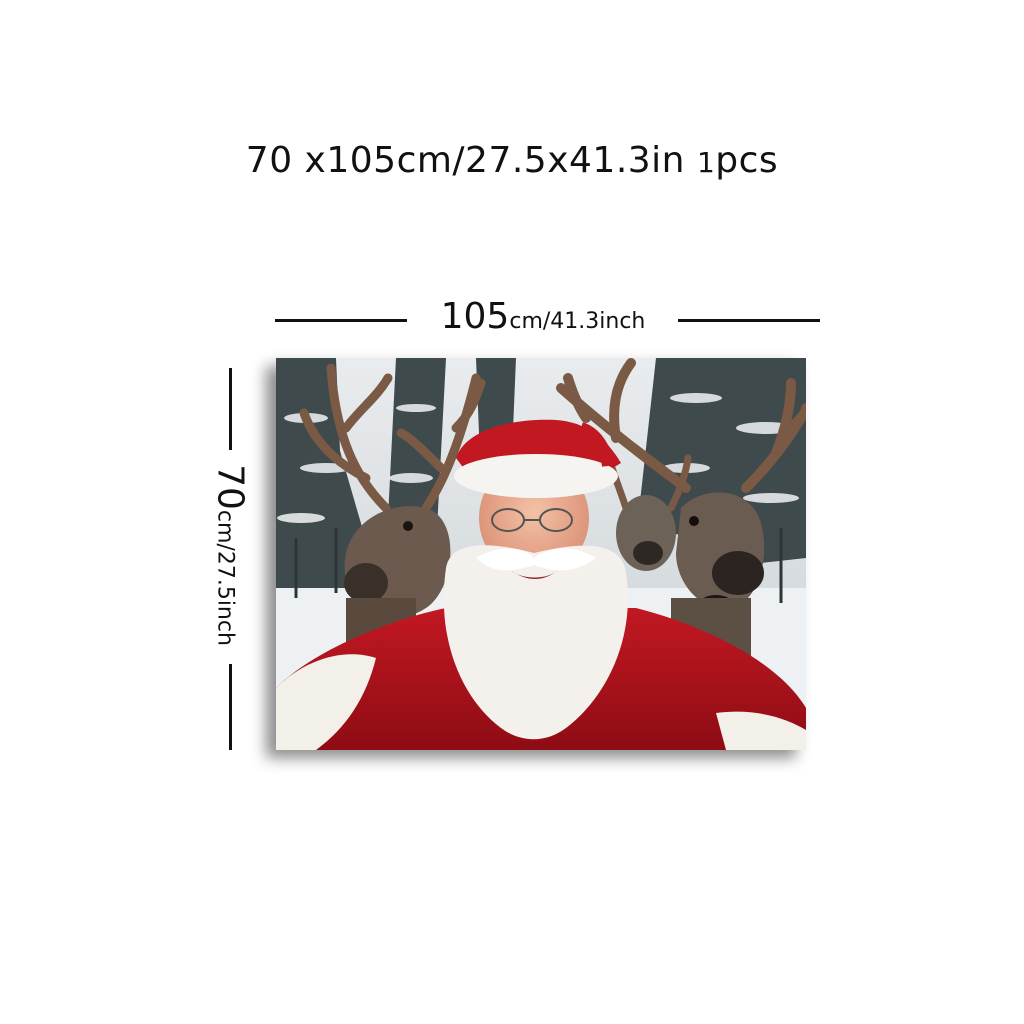 This screenshot has height=1024, width=1024. Describe the element at coordinates (230, 707) in the screenshot. I see `height-dimension-line-bottom` at that location.